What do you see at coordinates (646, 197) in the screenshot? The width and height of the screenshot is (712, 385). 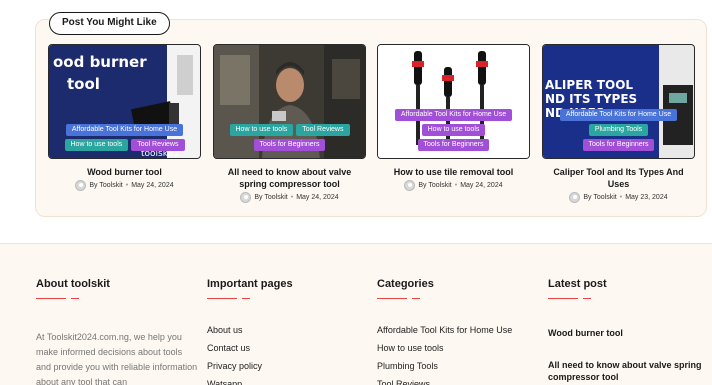 I see `post-date: May 23, 2024` at bounding box center [646, 197].